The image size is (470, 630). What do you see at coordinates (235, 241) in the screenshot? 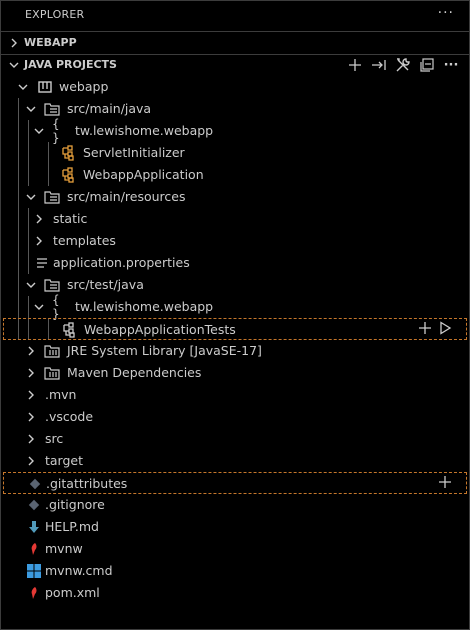
I see `tree-item-folder-templates: templates` at bounding box center [235, 241].